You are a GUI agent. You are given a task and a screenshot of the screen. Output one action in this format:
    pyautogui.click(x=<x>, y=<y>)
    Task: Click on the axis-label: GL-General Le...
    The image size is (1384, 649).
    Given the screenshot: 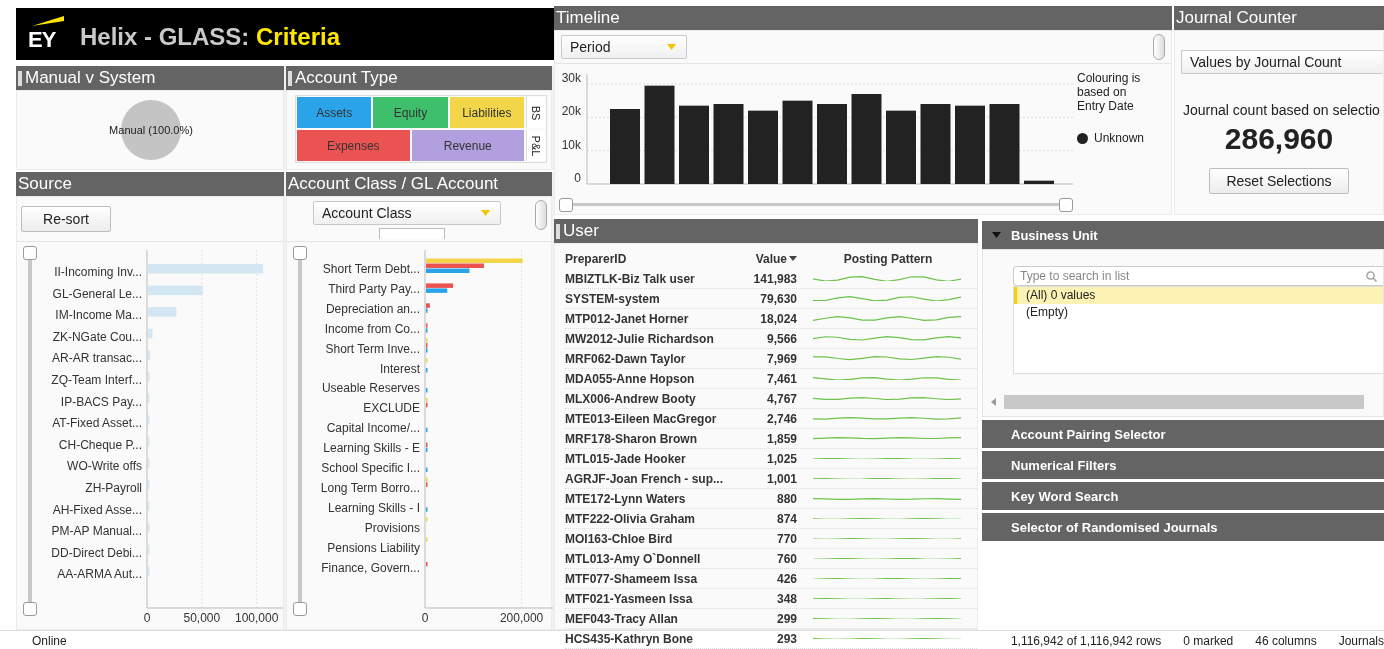 What is the action you would take?
    pyautogui.click(x=97, y=293)
    